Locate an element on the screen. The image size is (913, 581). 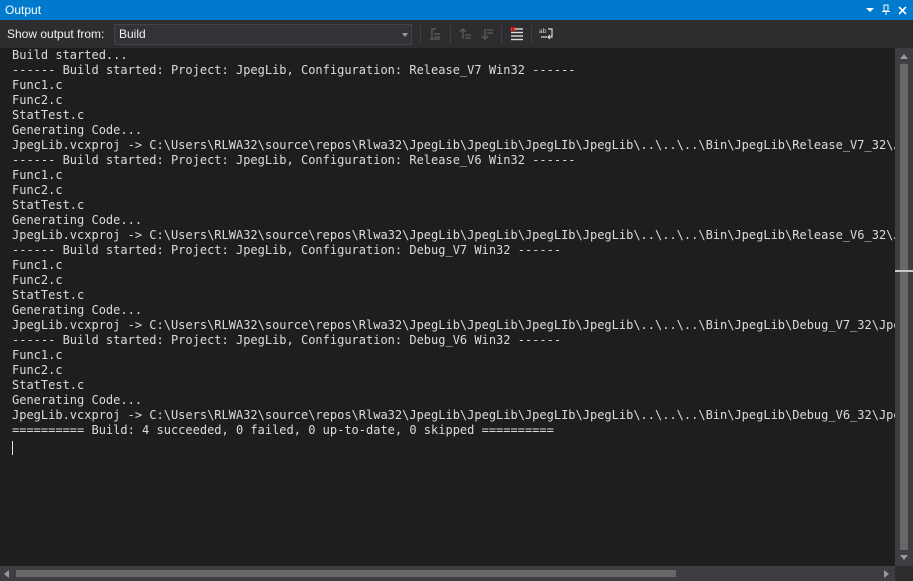
find-message-in-code-icon is located at coordinates (435, 34).